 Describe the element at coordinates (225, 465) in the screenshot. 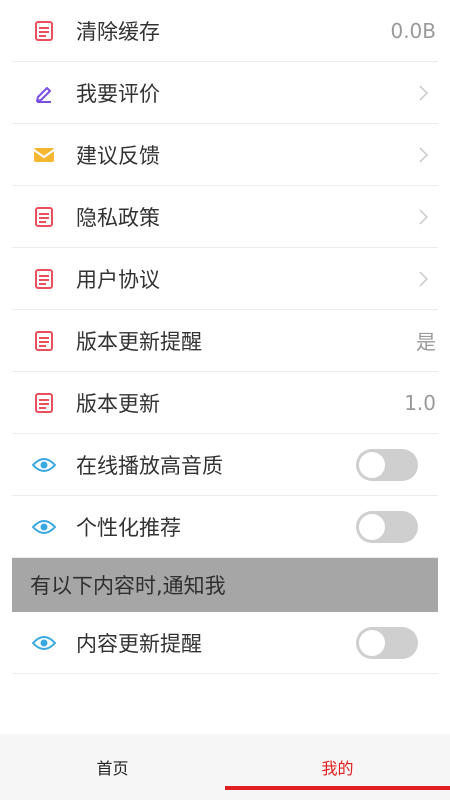

I see `hq-audio-row: 在线播放高音质` at that location.